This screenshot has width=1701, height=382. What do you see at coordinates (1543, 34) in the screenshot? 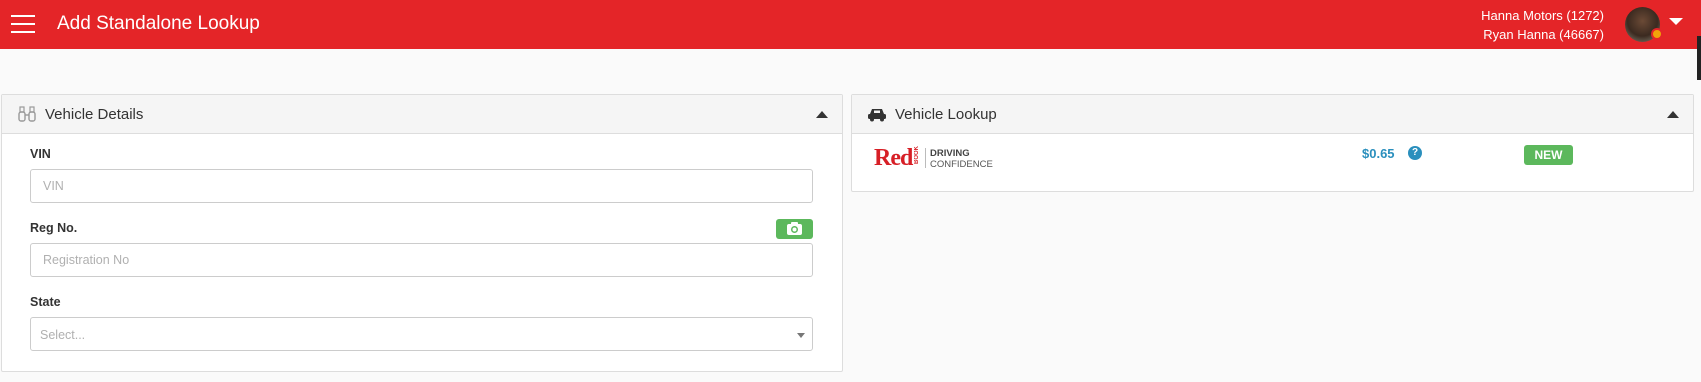
I see `user-name: Ryan Hanna (46667)` at bounding box center [1543, 34].